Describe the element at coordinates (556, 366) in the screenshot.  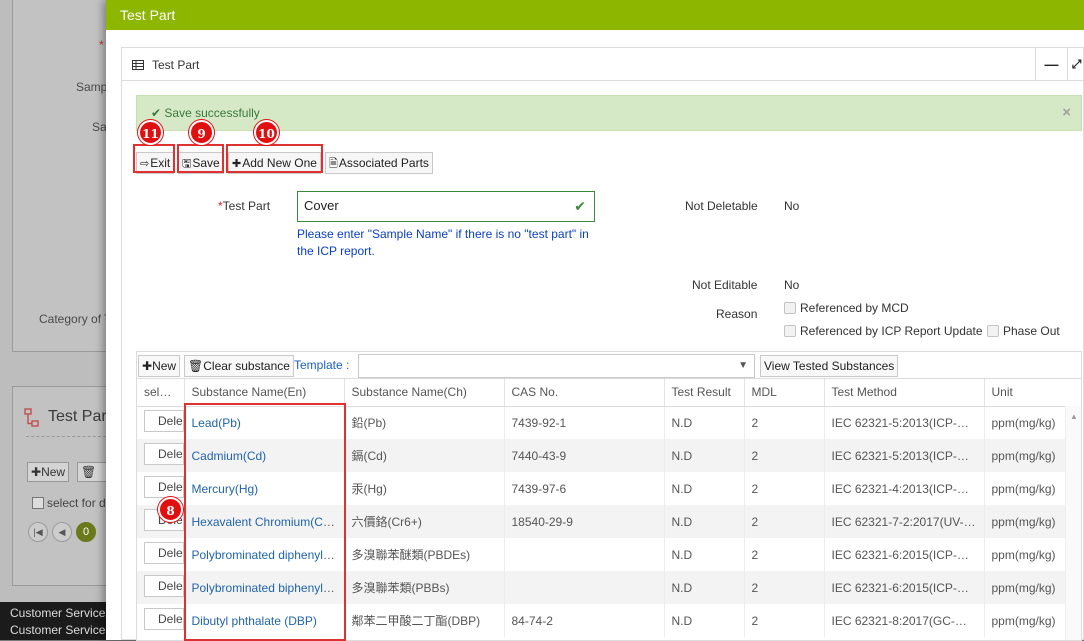
I see `template-select: ▼` at that location.